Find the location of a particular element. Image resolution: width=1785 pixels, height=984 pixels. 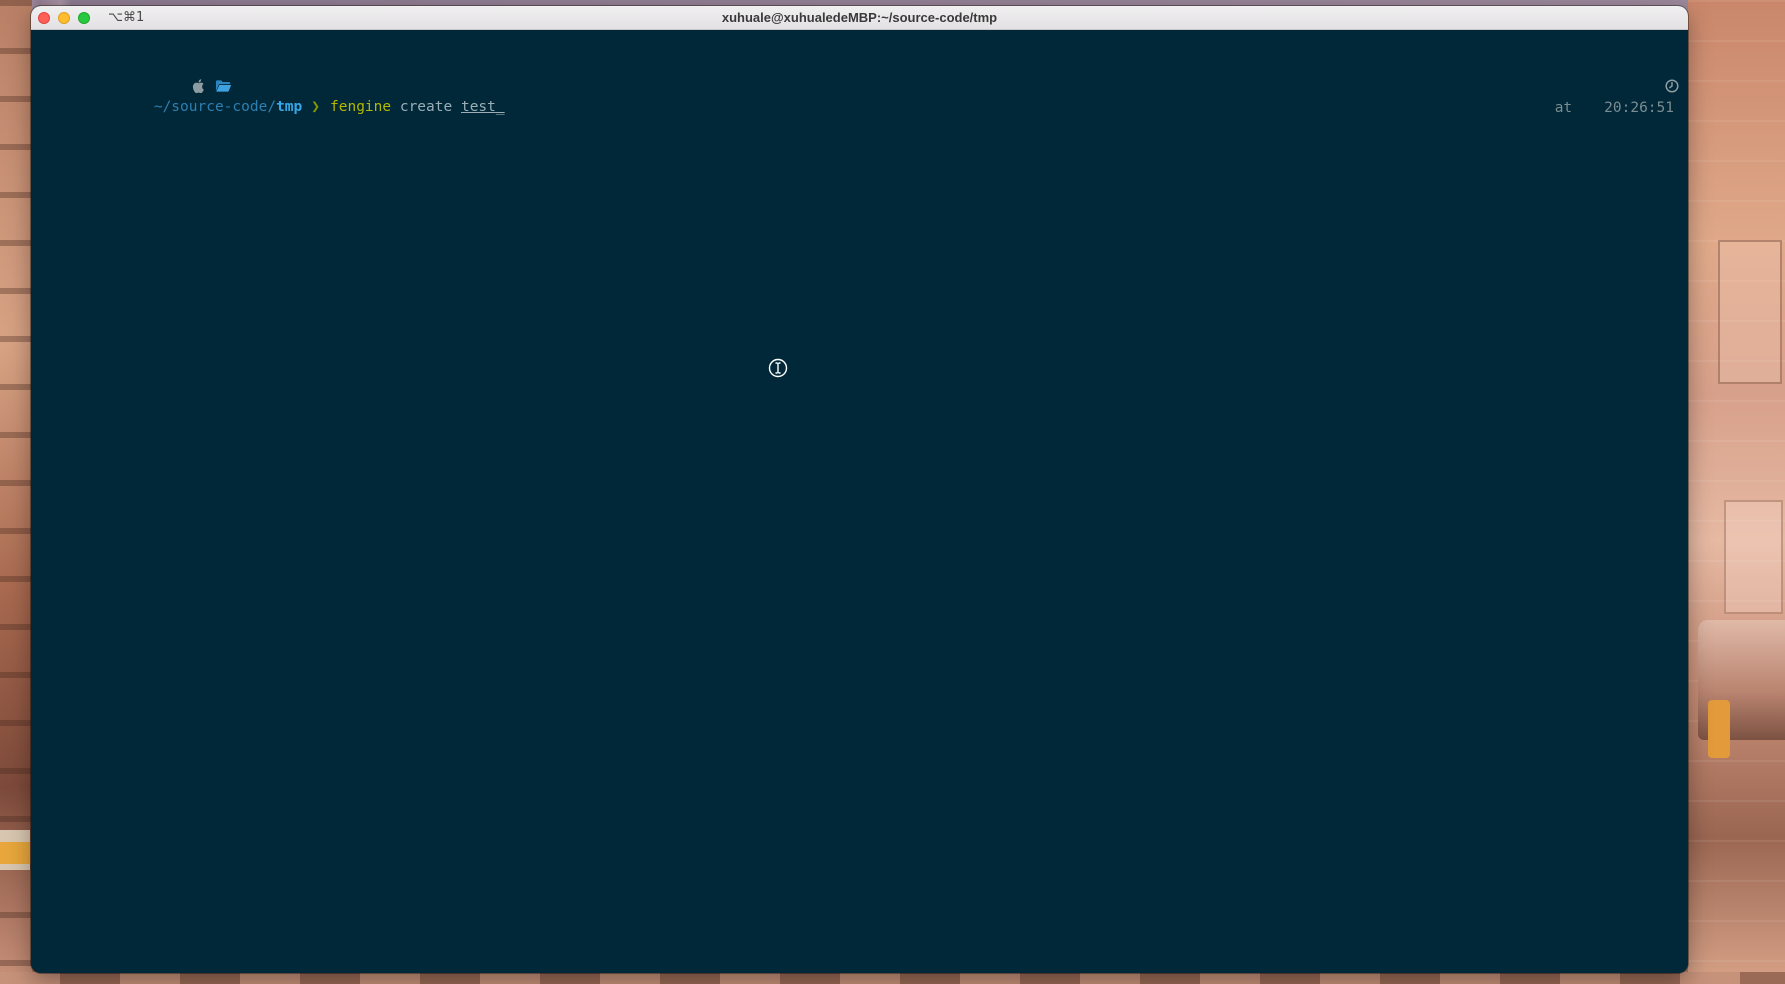

wallpaper-canister is located at coordinates (1719, 729).